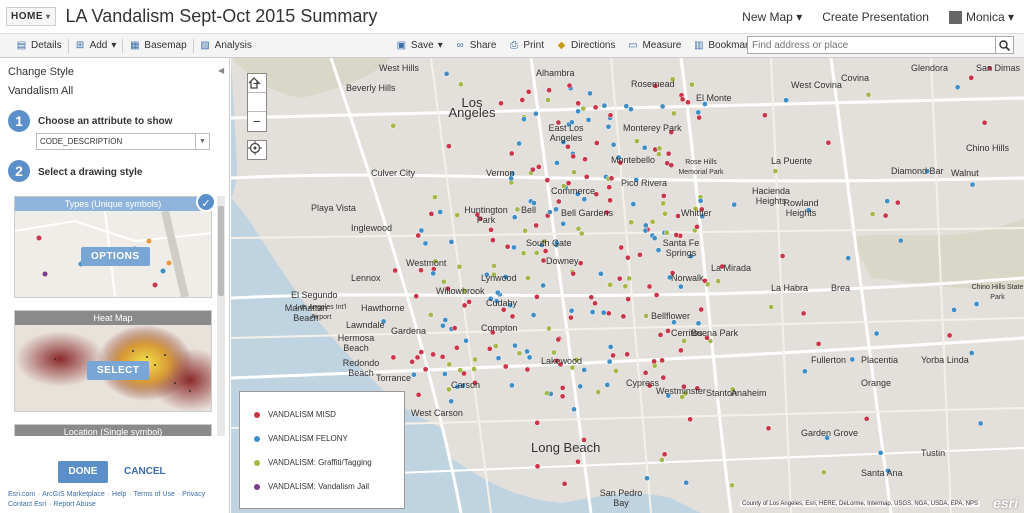 This screenshot has height=513, width=1024. What do you see at coordinates (73, 494) in the screenshot?
I see `footer-link: ArcGIS Marketplace` at bounding box center [73, 494].